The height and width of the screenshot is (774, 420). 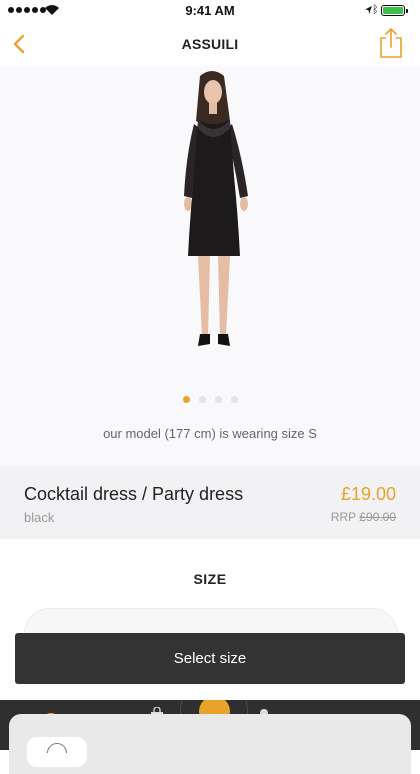 I want to click on rrp-value: £90.00, so click(x=377, y=517).